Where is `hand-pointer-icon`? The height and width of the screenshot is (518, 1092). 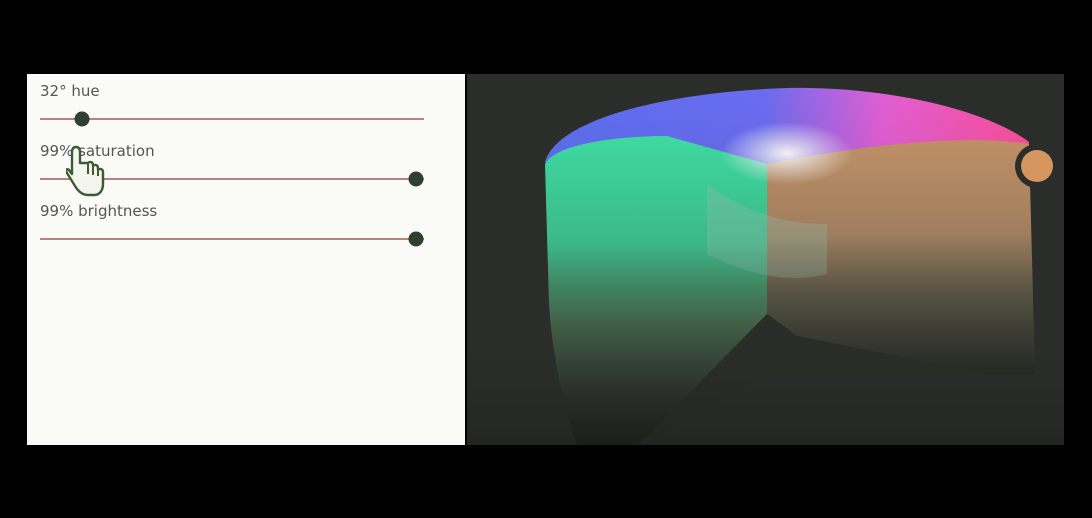 hand-pointer-icon is located at coordinates (85, 171).